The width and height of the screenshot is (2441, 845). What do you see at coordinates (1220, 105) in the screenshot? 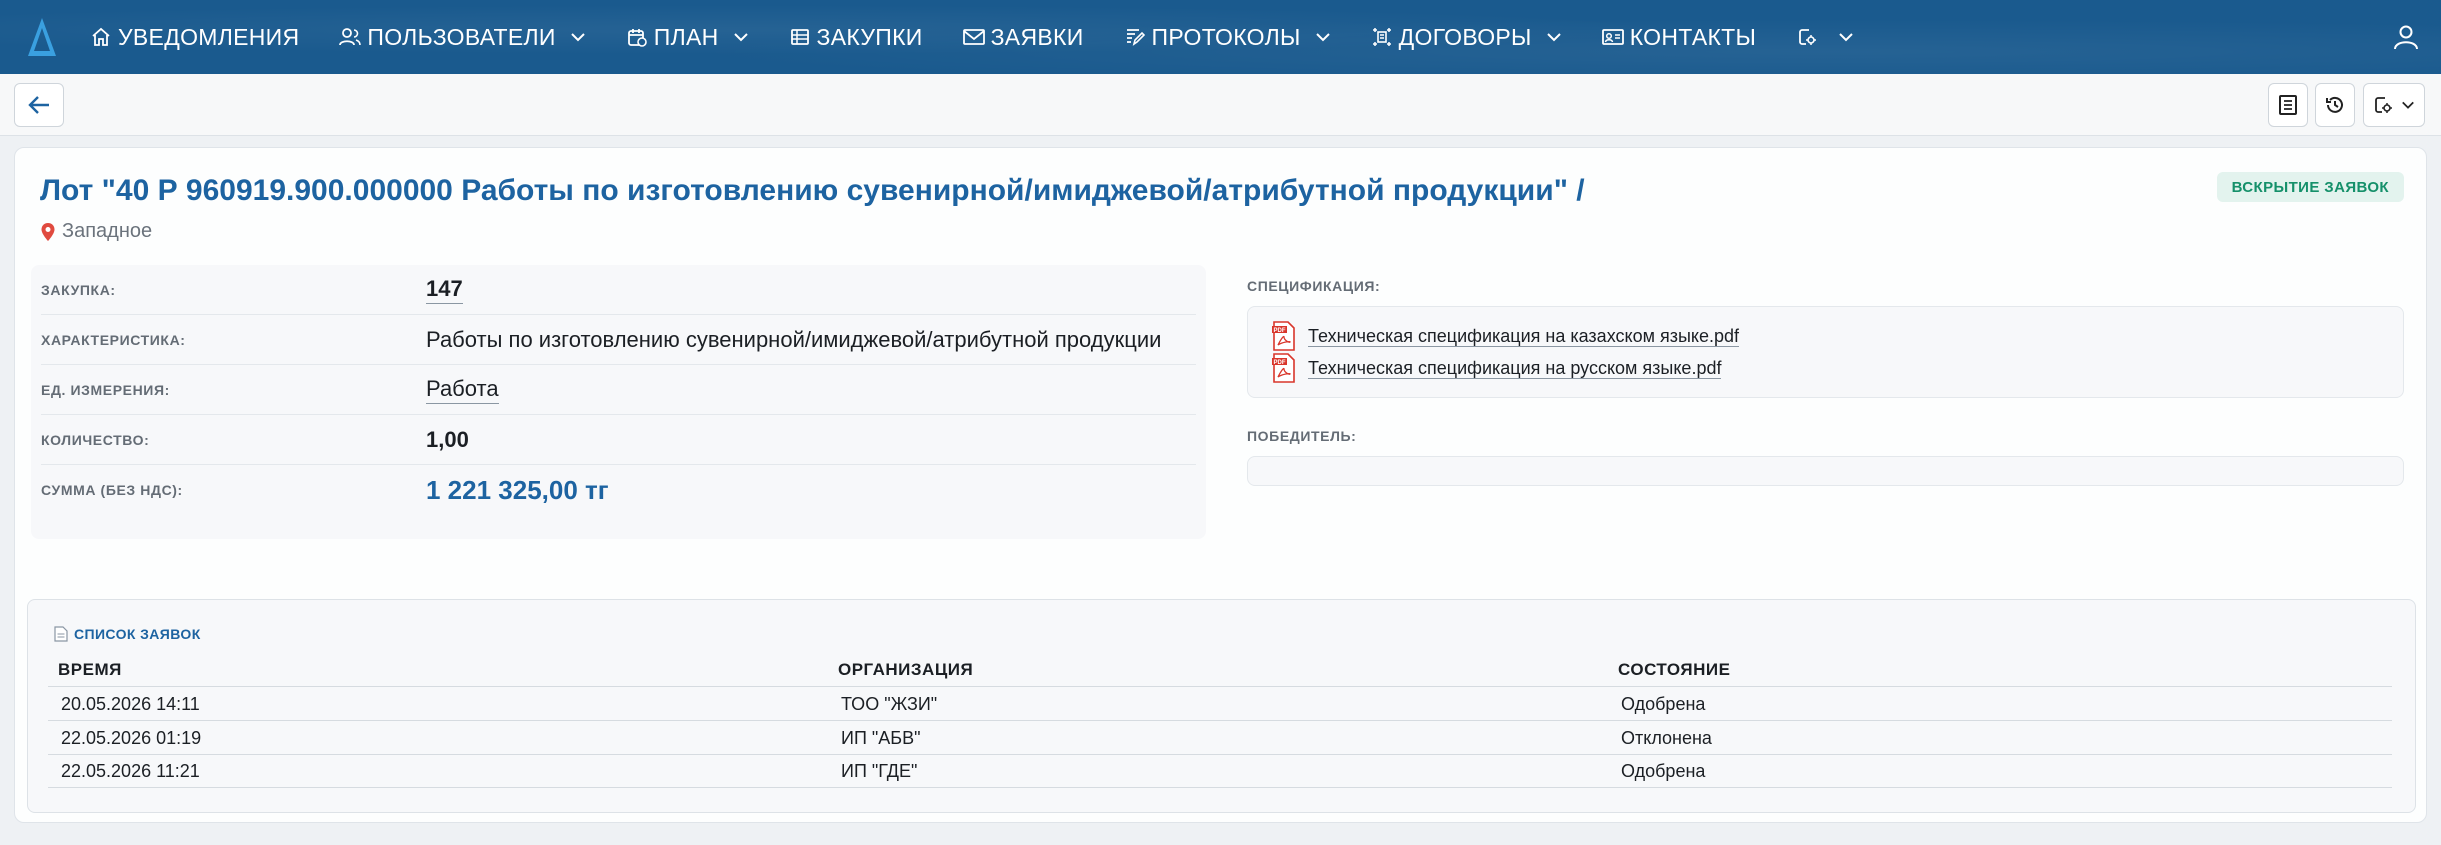
I see `toolbar` at bounding box center [1220, 105].